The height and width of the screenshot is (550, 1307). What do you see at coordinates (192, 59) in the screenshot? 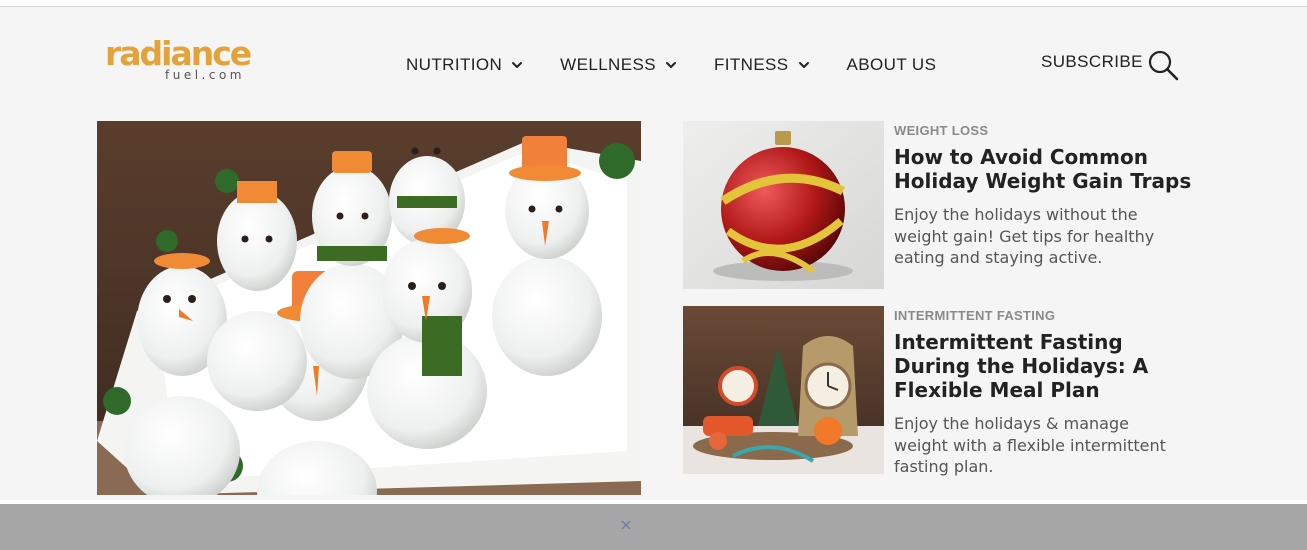
I see `site-logo: radiance fuel.com` at bounding box center [192, 59].